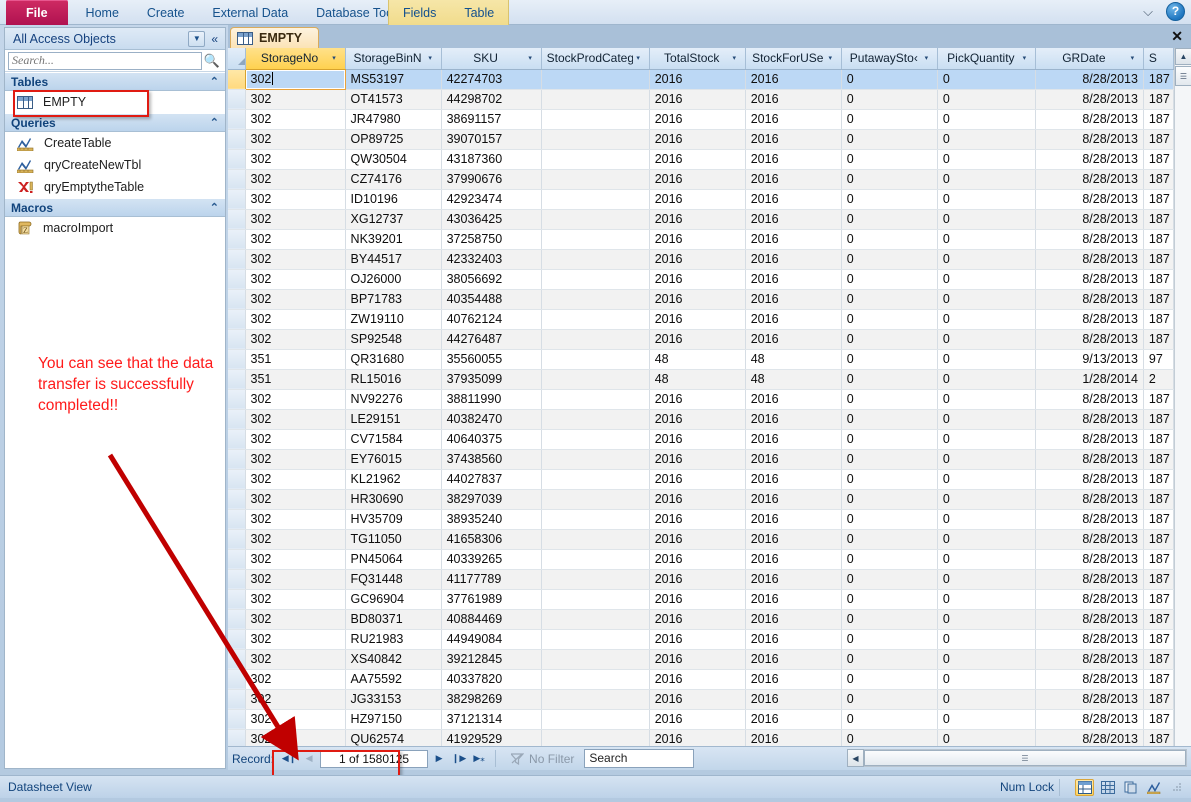 This screenshot has width=1191, height=802. What do you see at coordinates (491, 239) in the screenshot?
I see `table-cell: 37258750` at bounding box center [491, 239].